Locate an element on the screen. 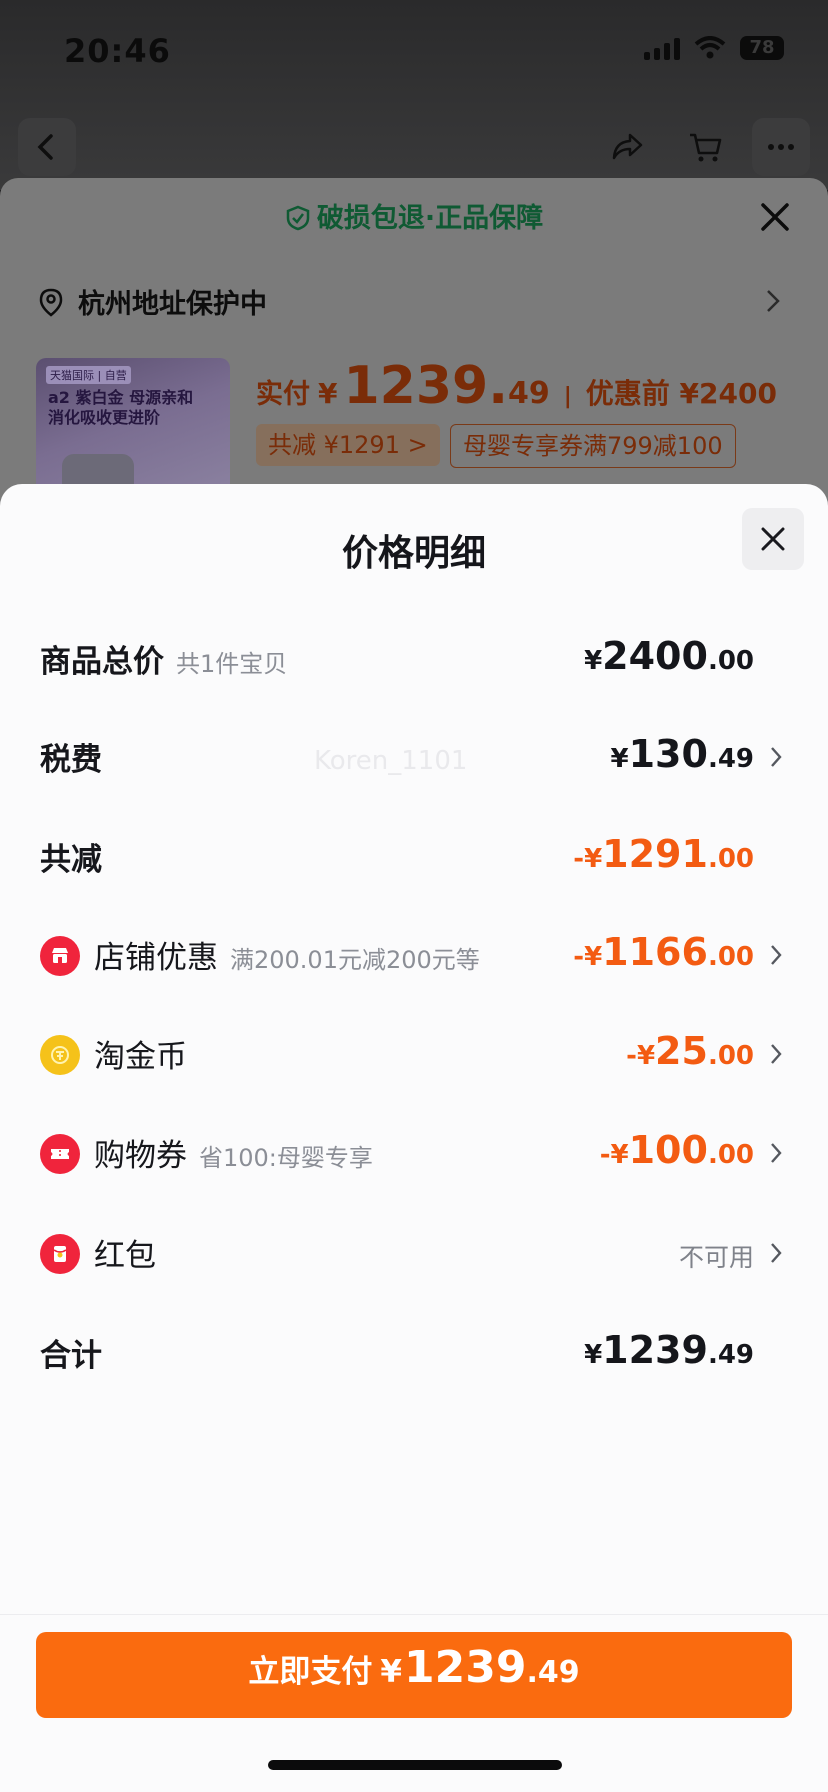 The width and height of the screenshot is (828, 1792). pay-decimal: .49 is located at coordinates (553, 1672).